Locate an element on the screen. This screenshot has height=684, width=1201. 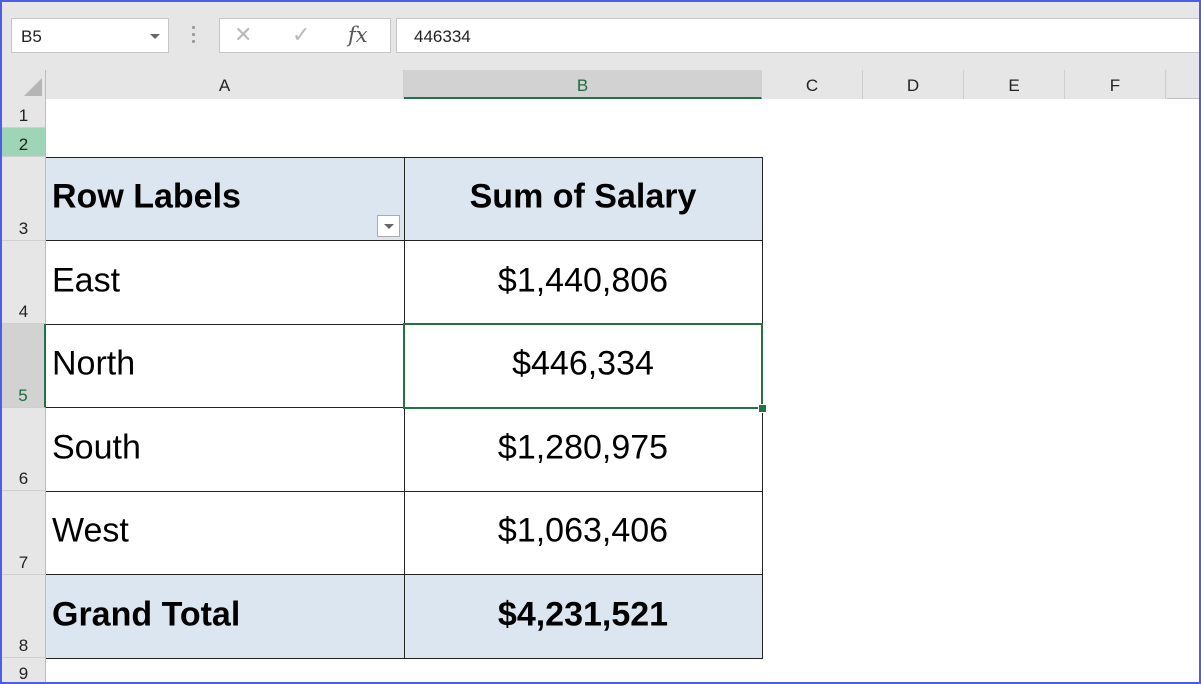
row-header-2: 2 is located at coordinates (24, 142).